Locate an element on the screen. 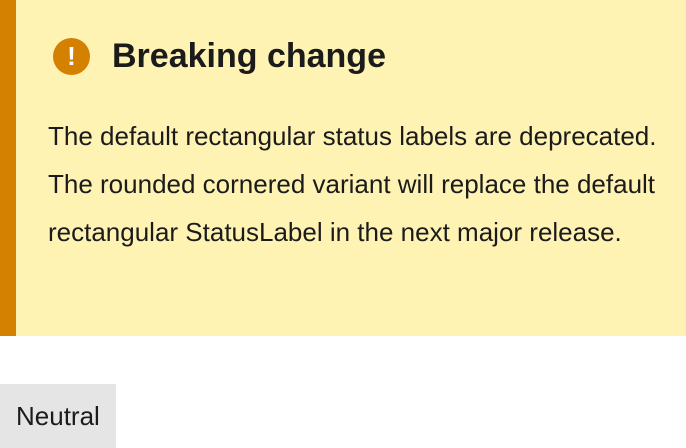 The height and width of the screenshot is (448, 686). status-label-neutral: Neutral is located at coordinates (58, 416).